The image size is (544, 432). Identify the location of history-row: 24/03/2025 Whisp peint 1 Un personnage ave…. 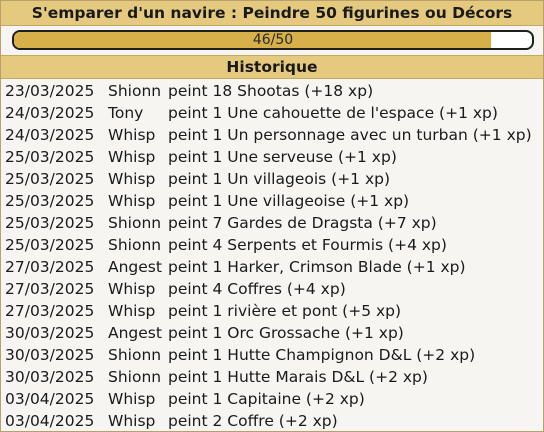
(272, 135).